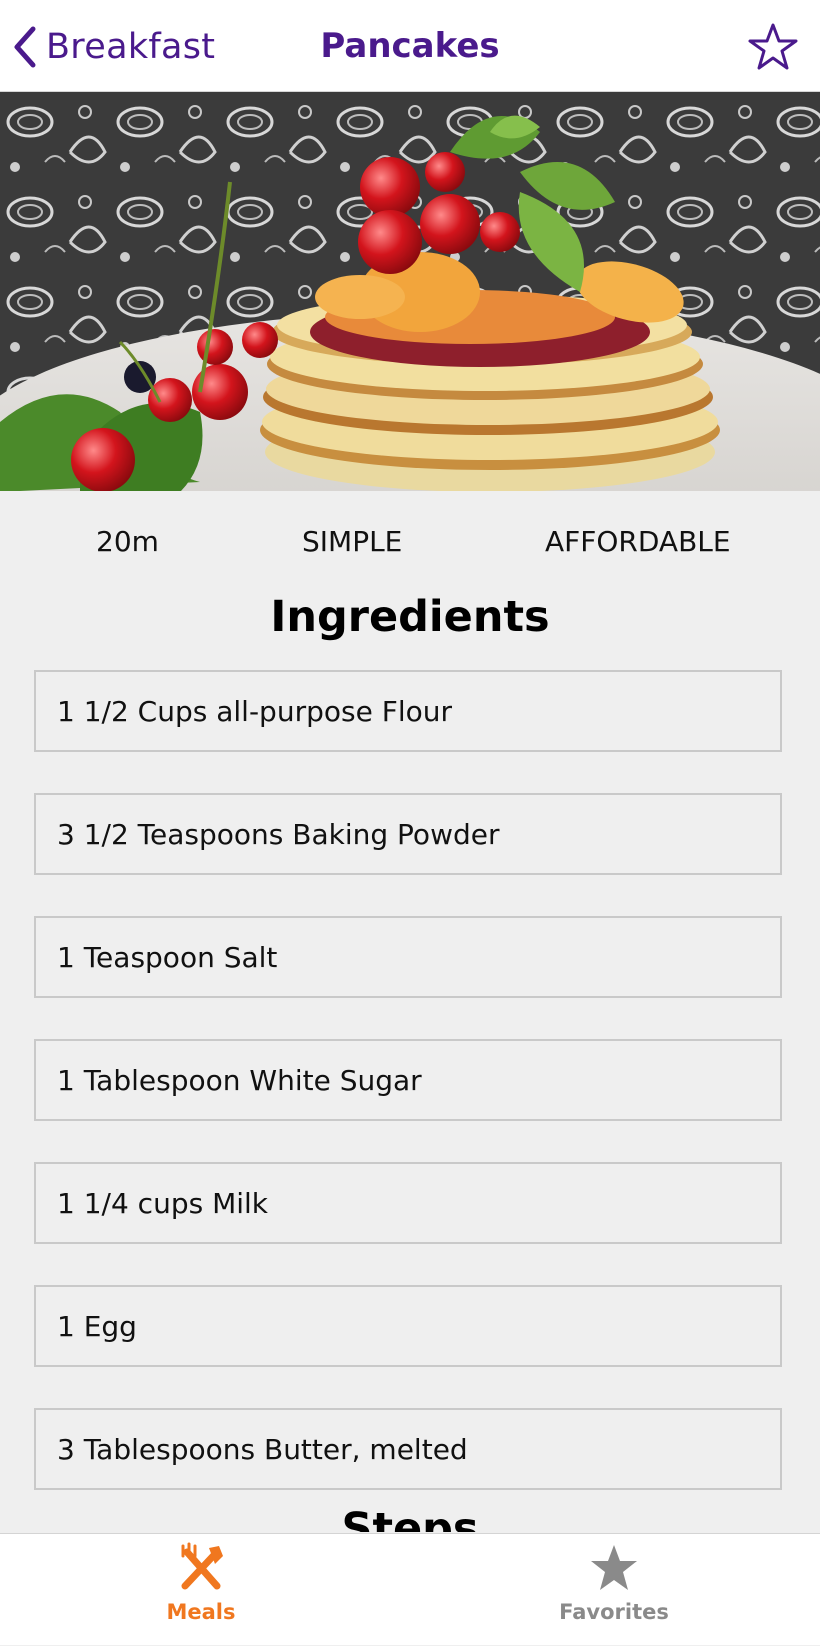  Describe the element at coordinates (408, 957) in the screenshot. I see `ingredient-item: 1 Teaspoon Salt` at that location.